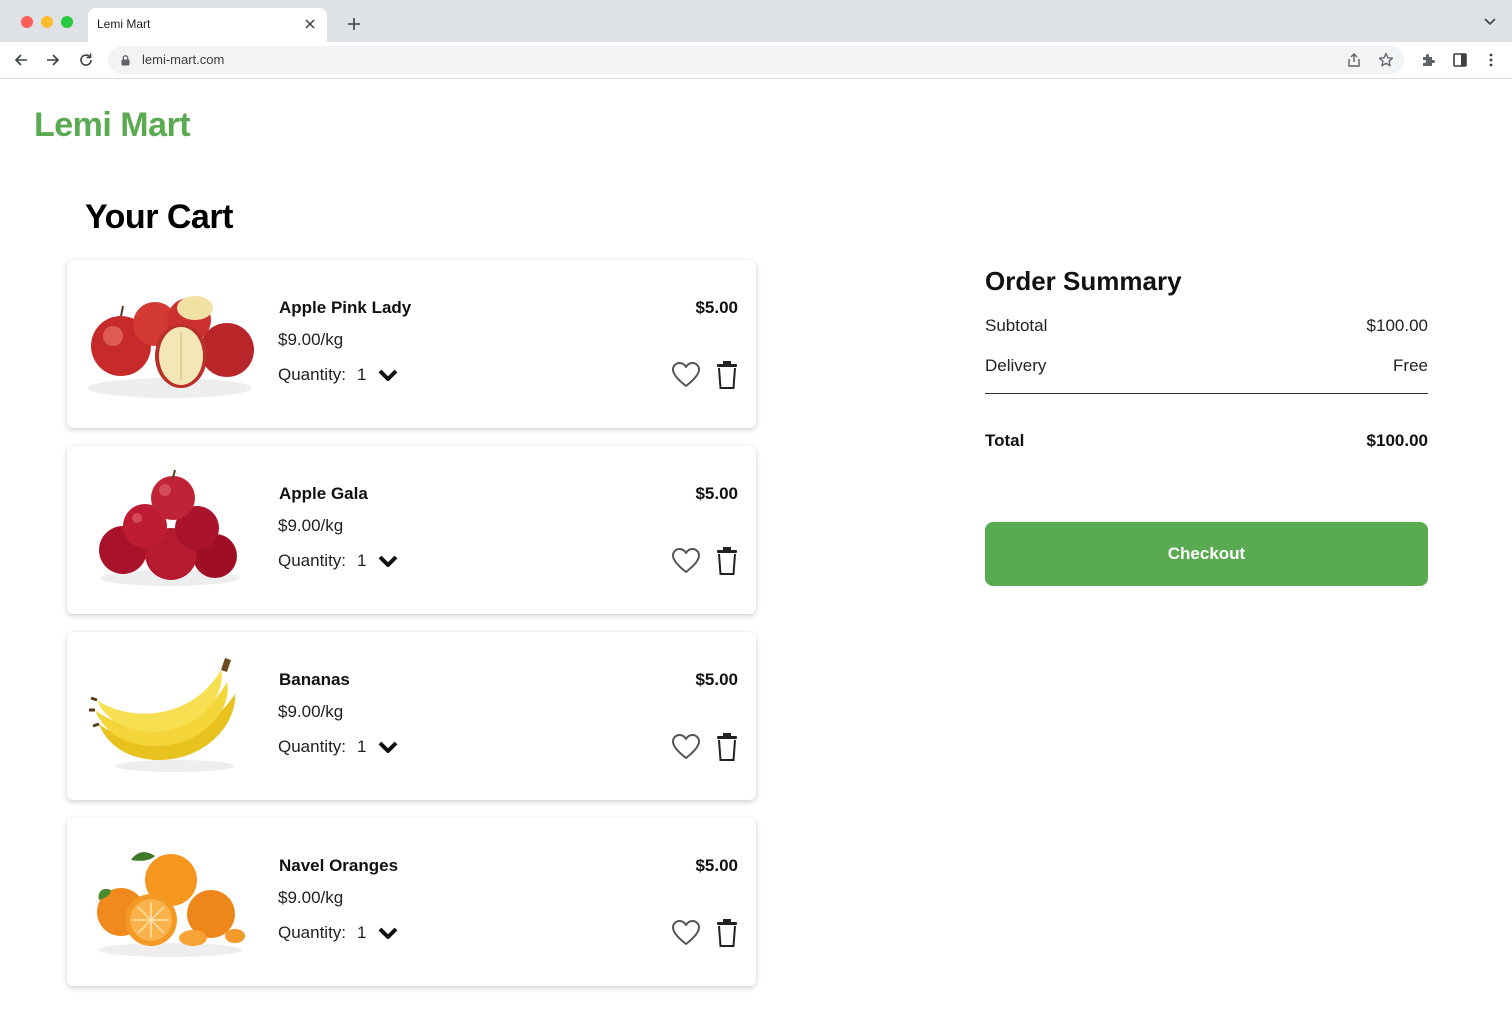  What do you see at coordinates (21, 60) in the screenshot?
I see `back-arrow-icon` at bounding box center [21, 60].